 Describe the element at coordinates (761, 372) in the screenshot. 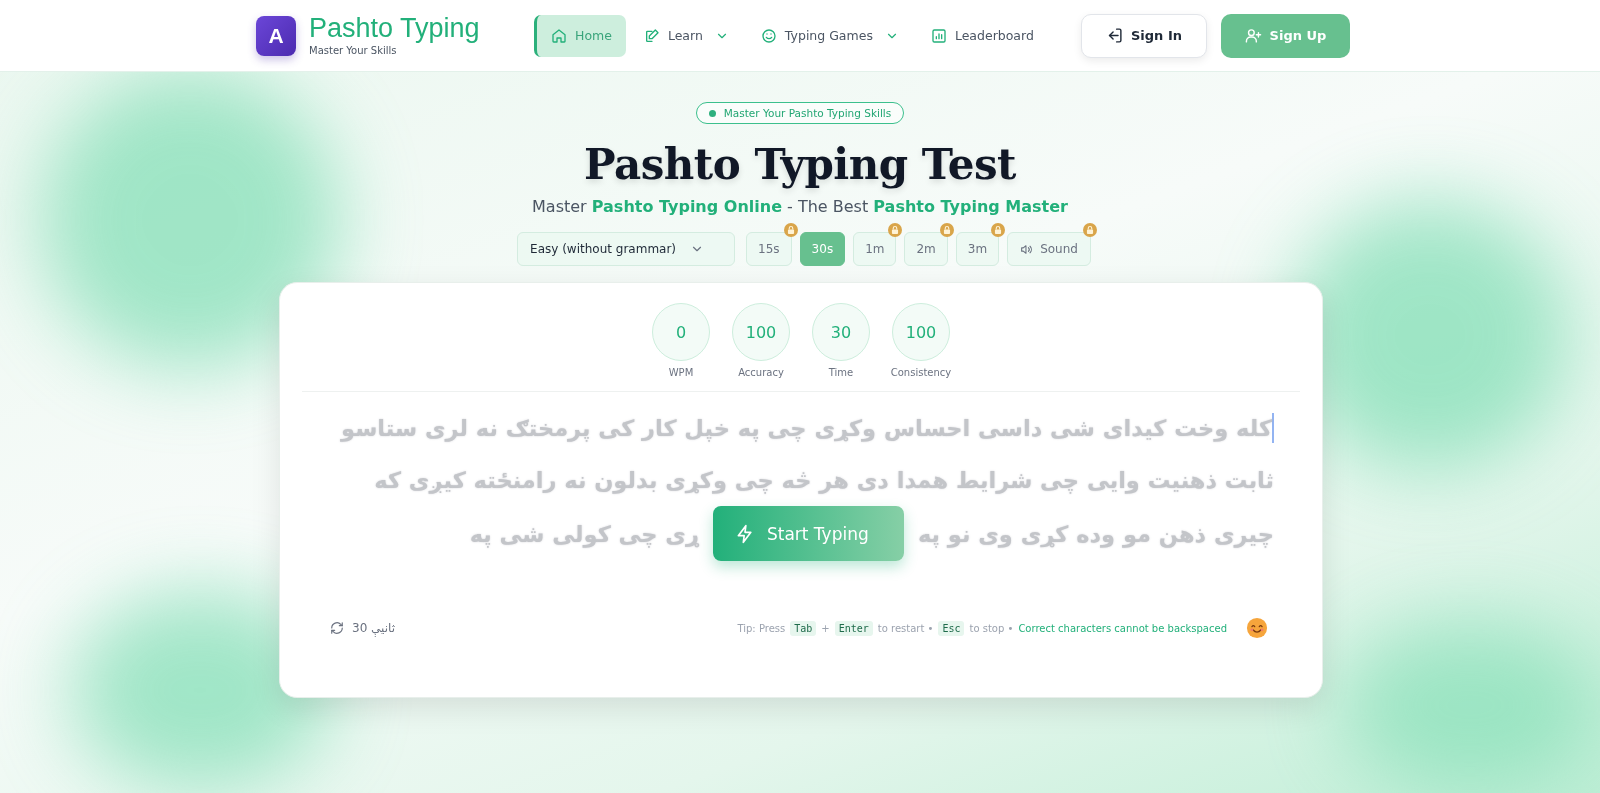

I see `stat-label: Accuracy` at that location.